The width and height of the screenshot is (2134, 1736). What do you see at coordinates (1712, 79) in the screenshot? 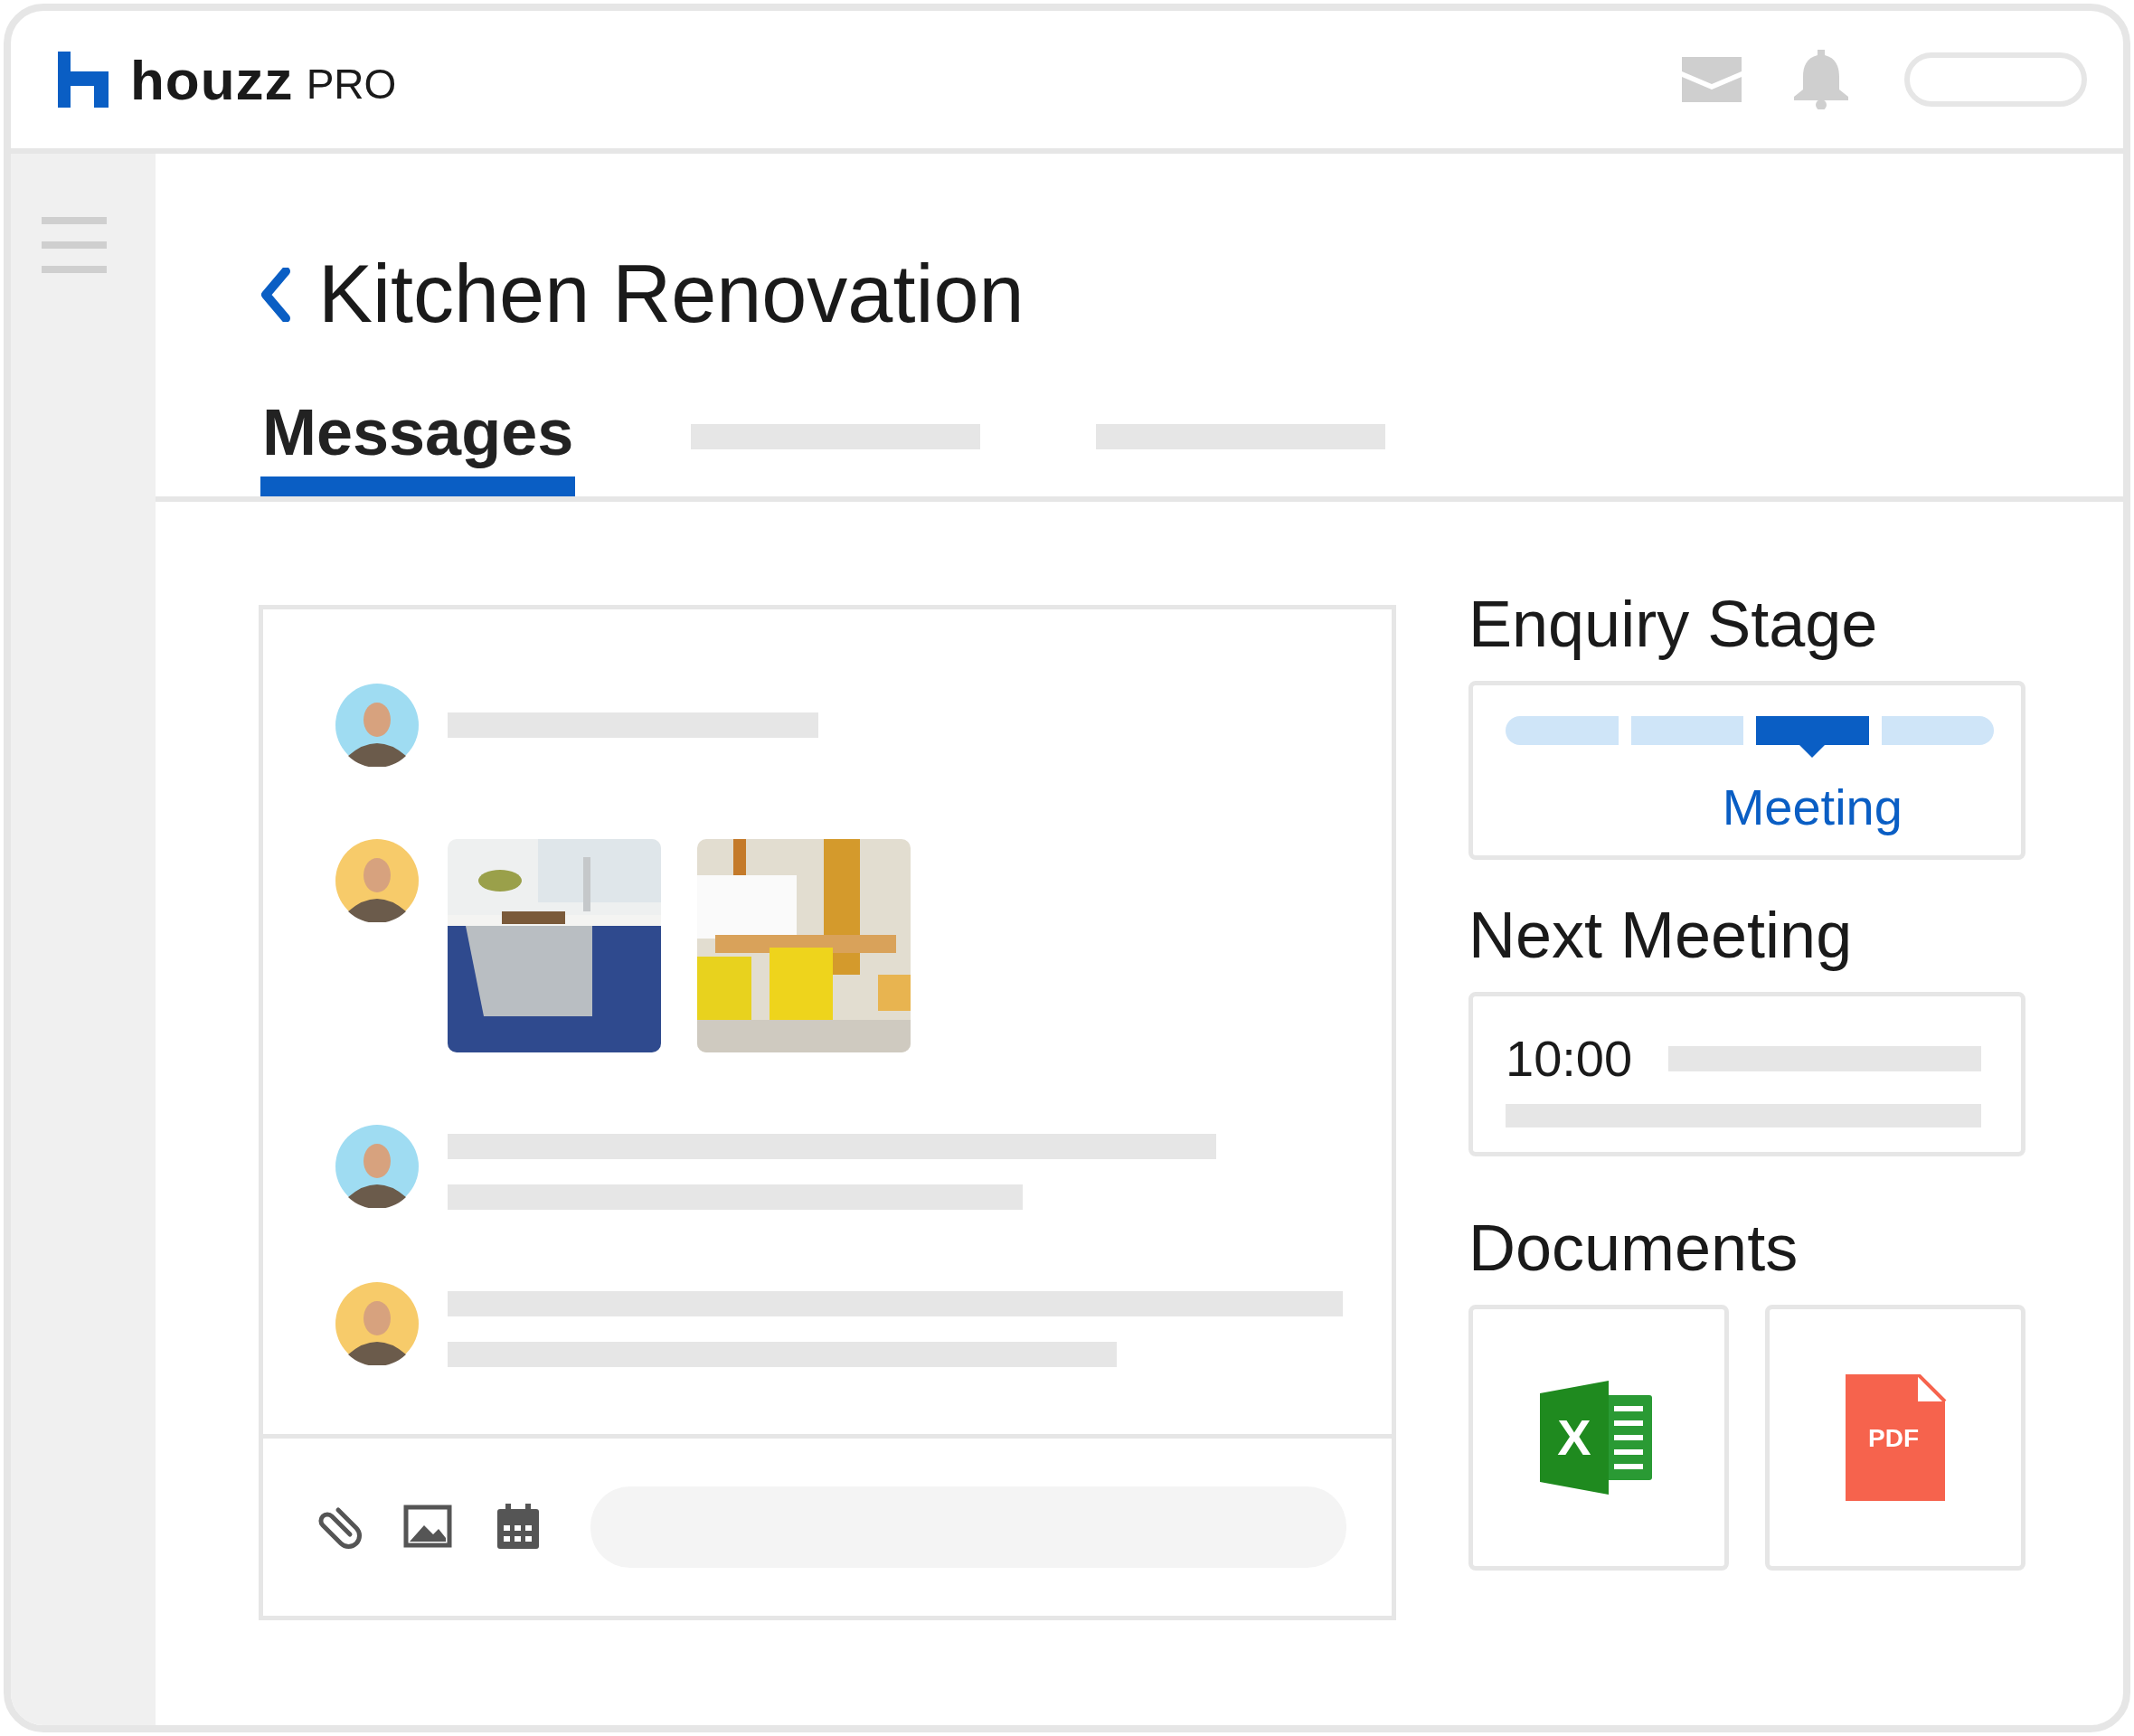
I see `mail-icon` at bounding box center [1712, 79].